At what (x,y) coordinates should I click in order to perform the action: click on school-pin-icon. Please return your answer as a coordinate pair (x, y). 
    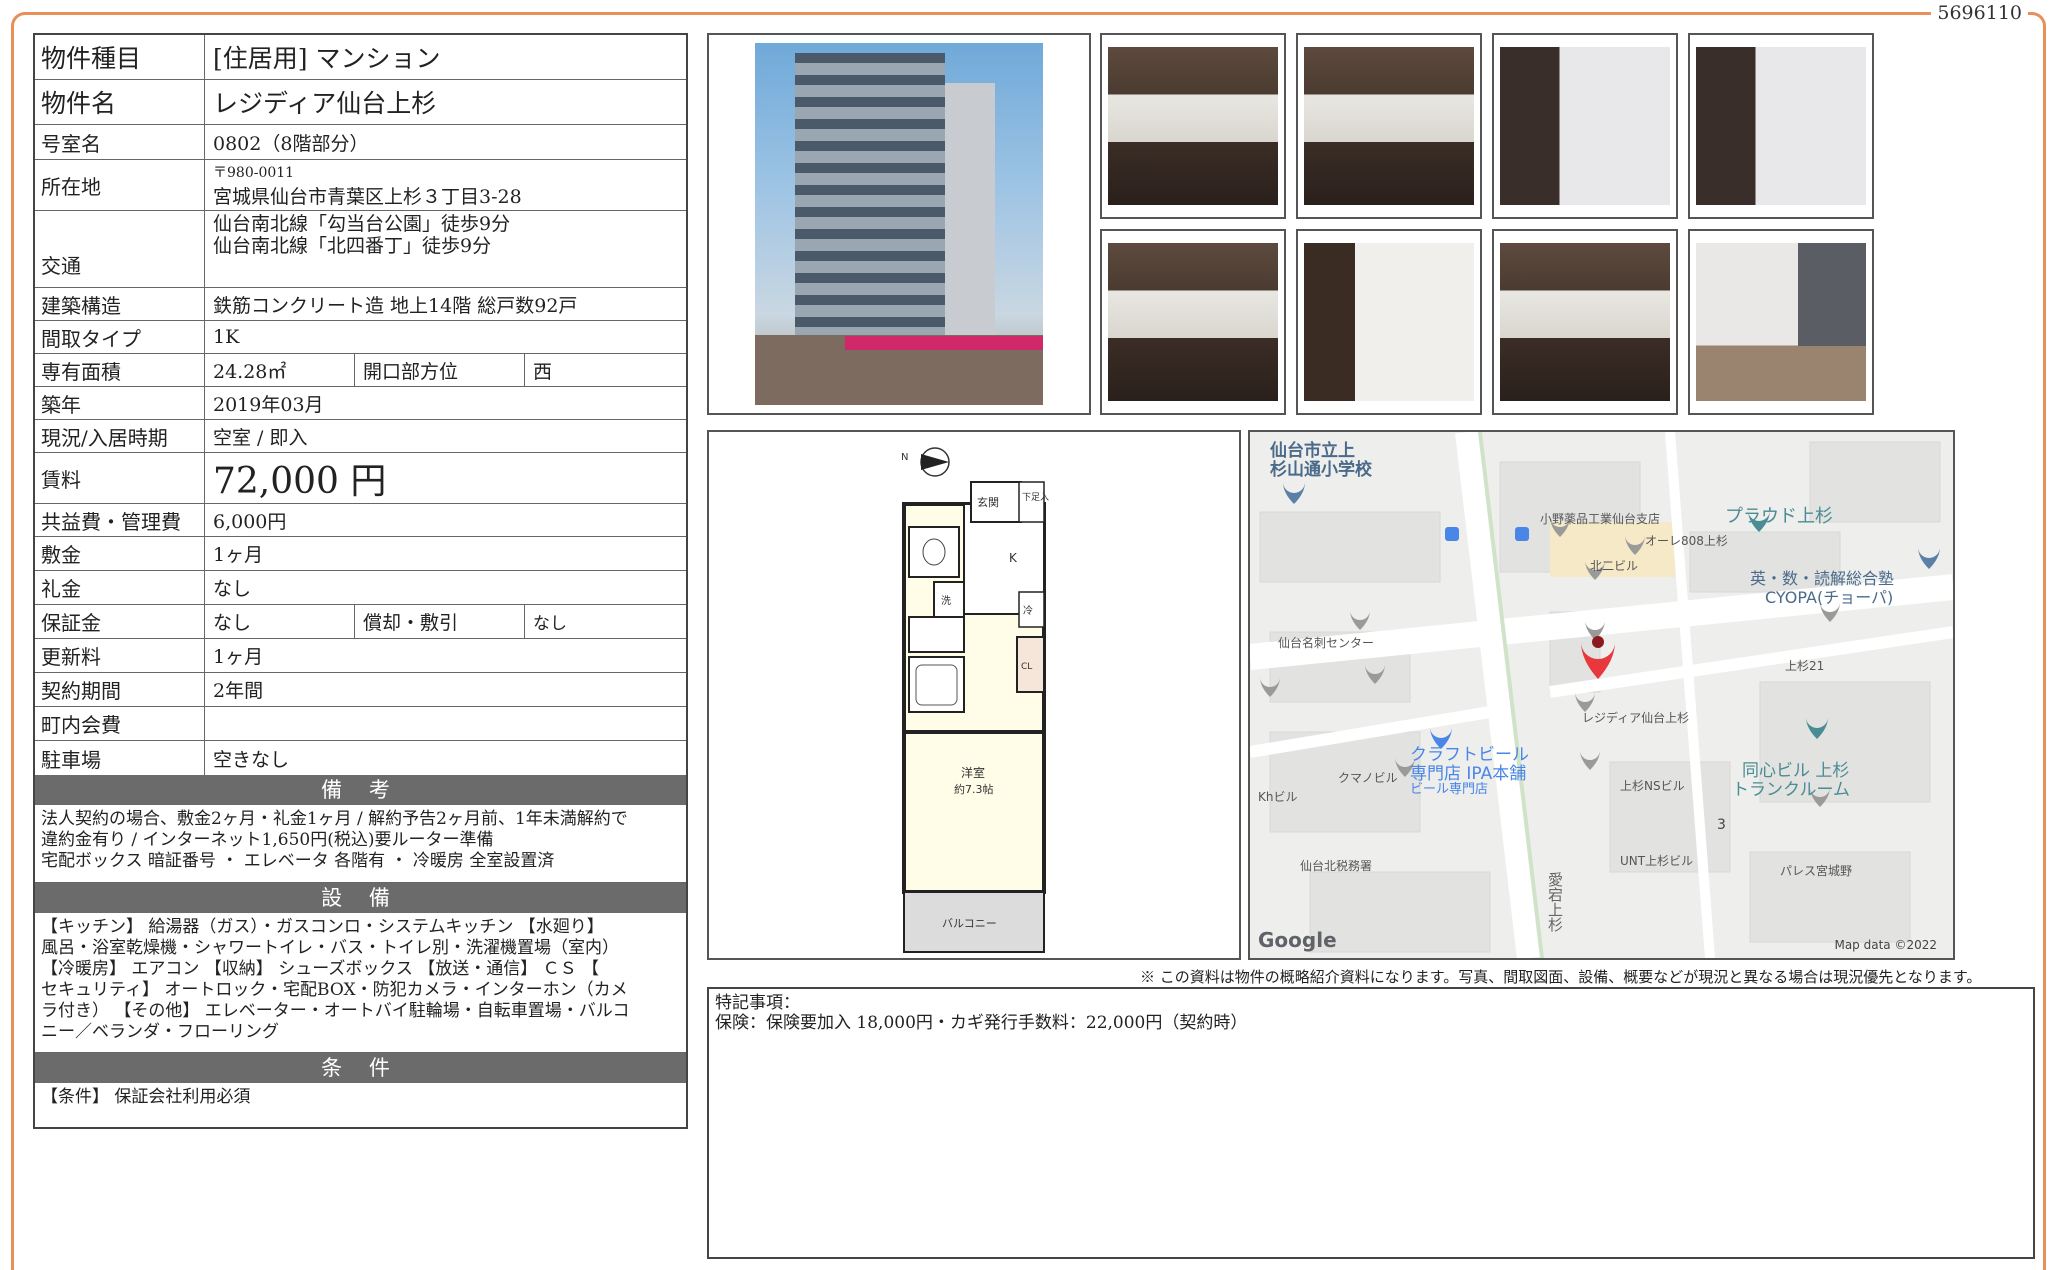
    Looking at the image, I should click on (1294, 493).